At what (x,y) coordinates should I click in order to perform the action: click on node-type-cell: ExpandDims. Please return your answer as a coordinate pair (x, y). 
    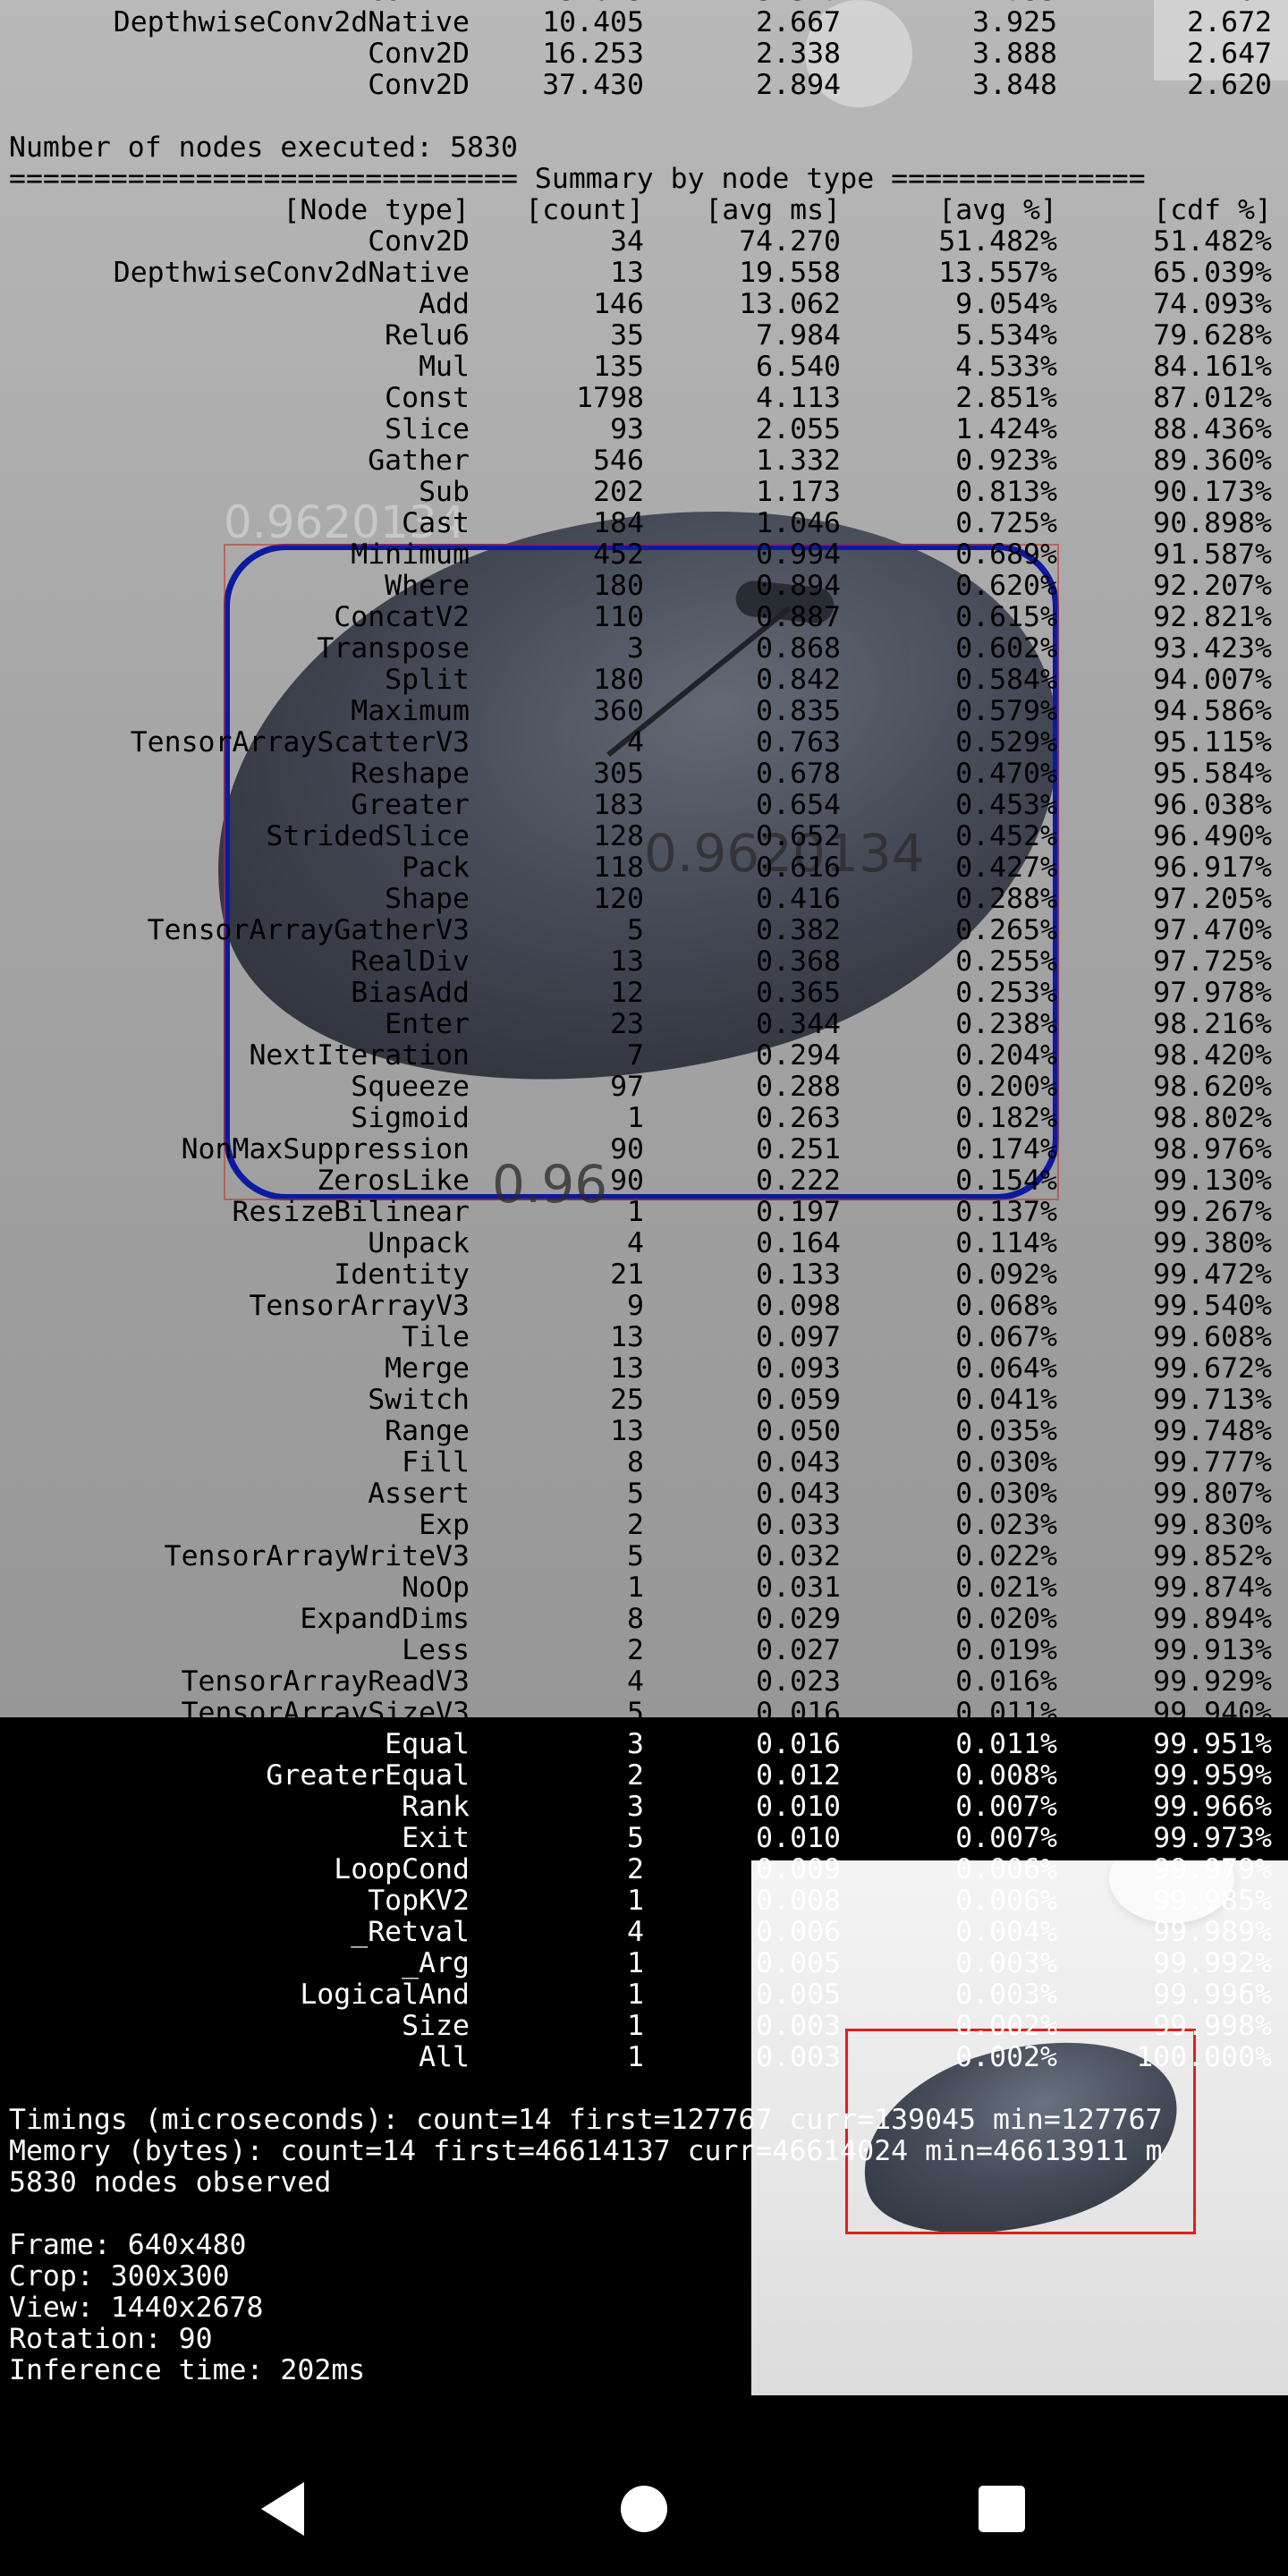
    Looking at the image, I should click on (385, 1619).